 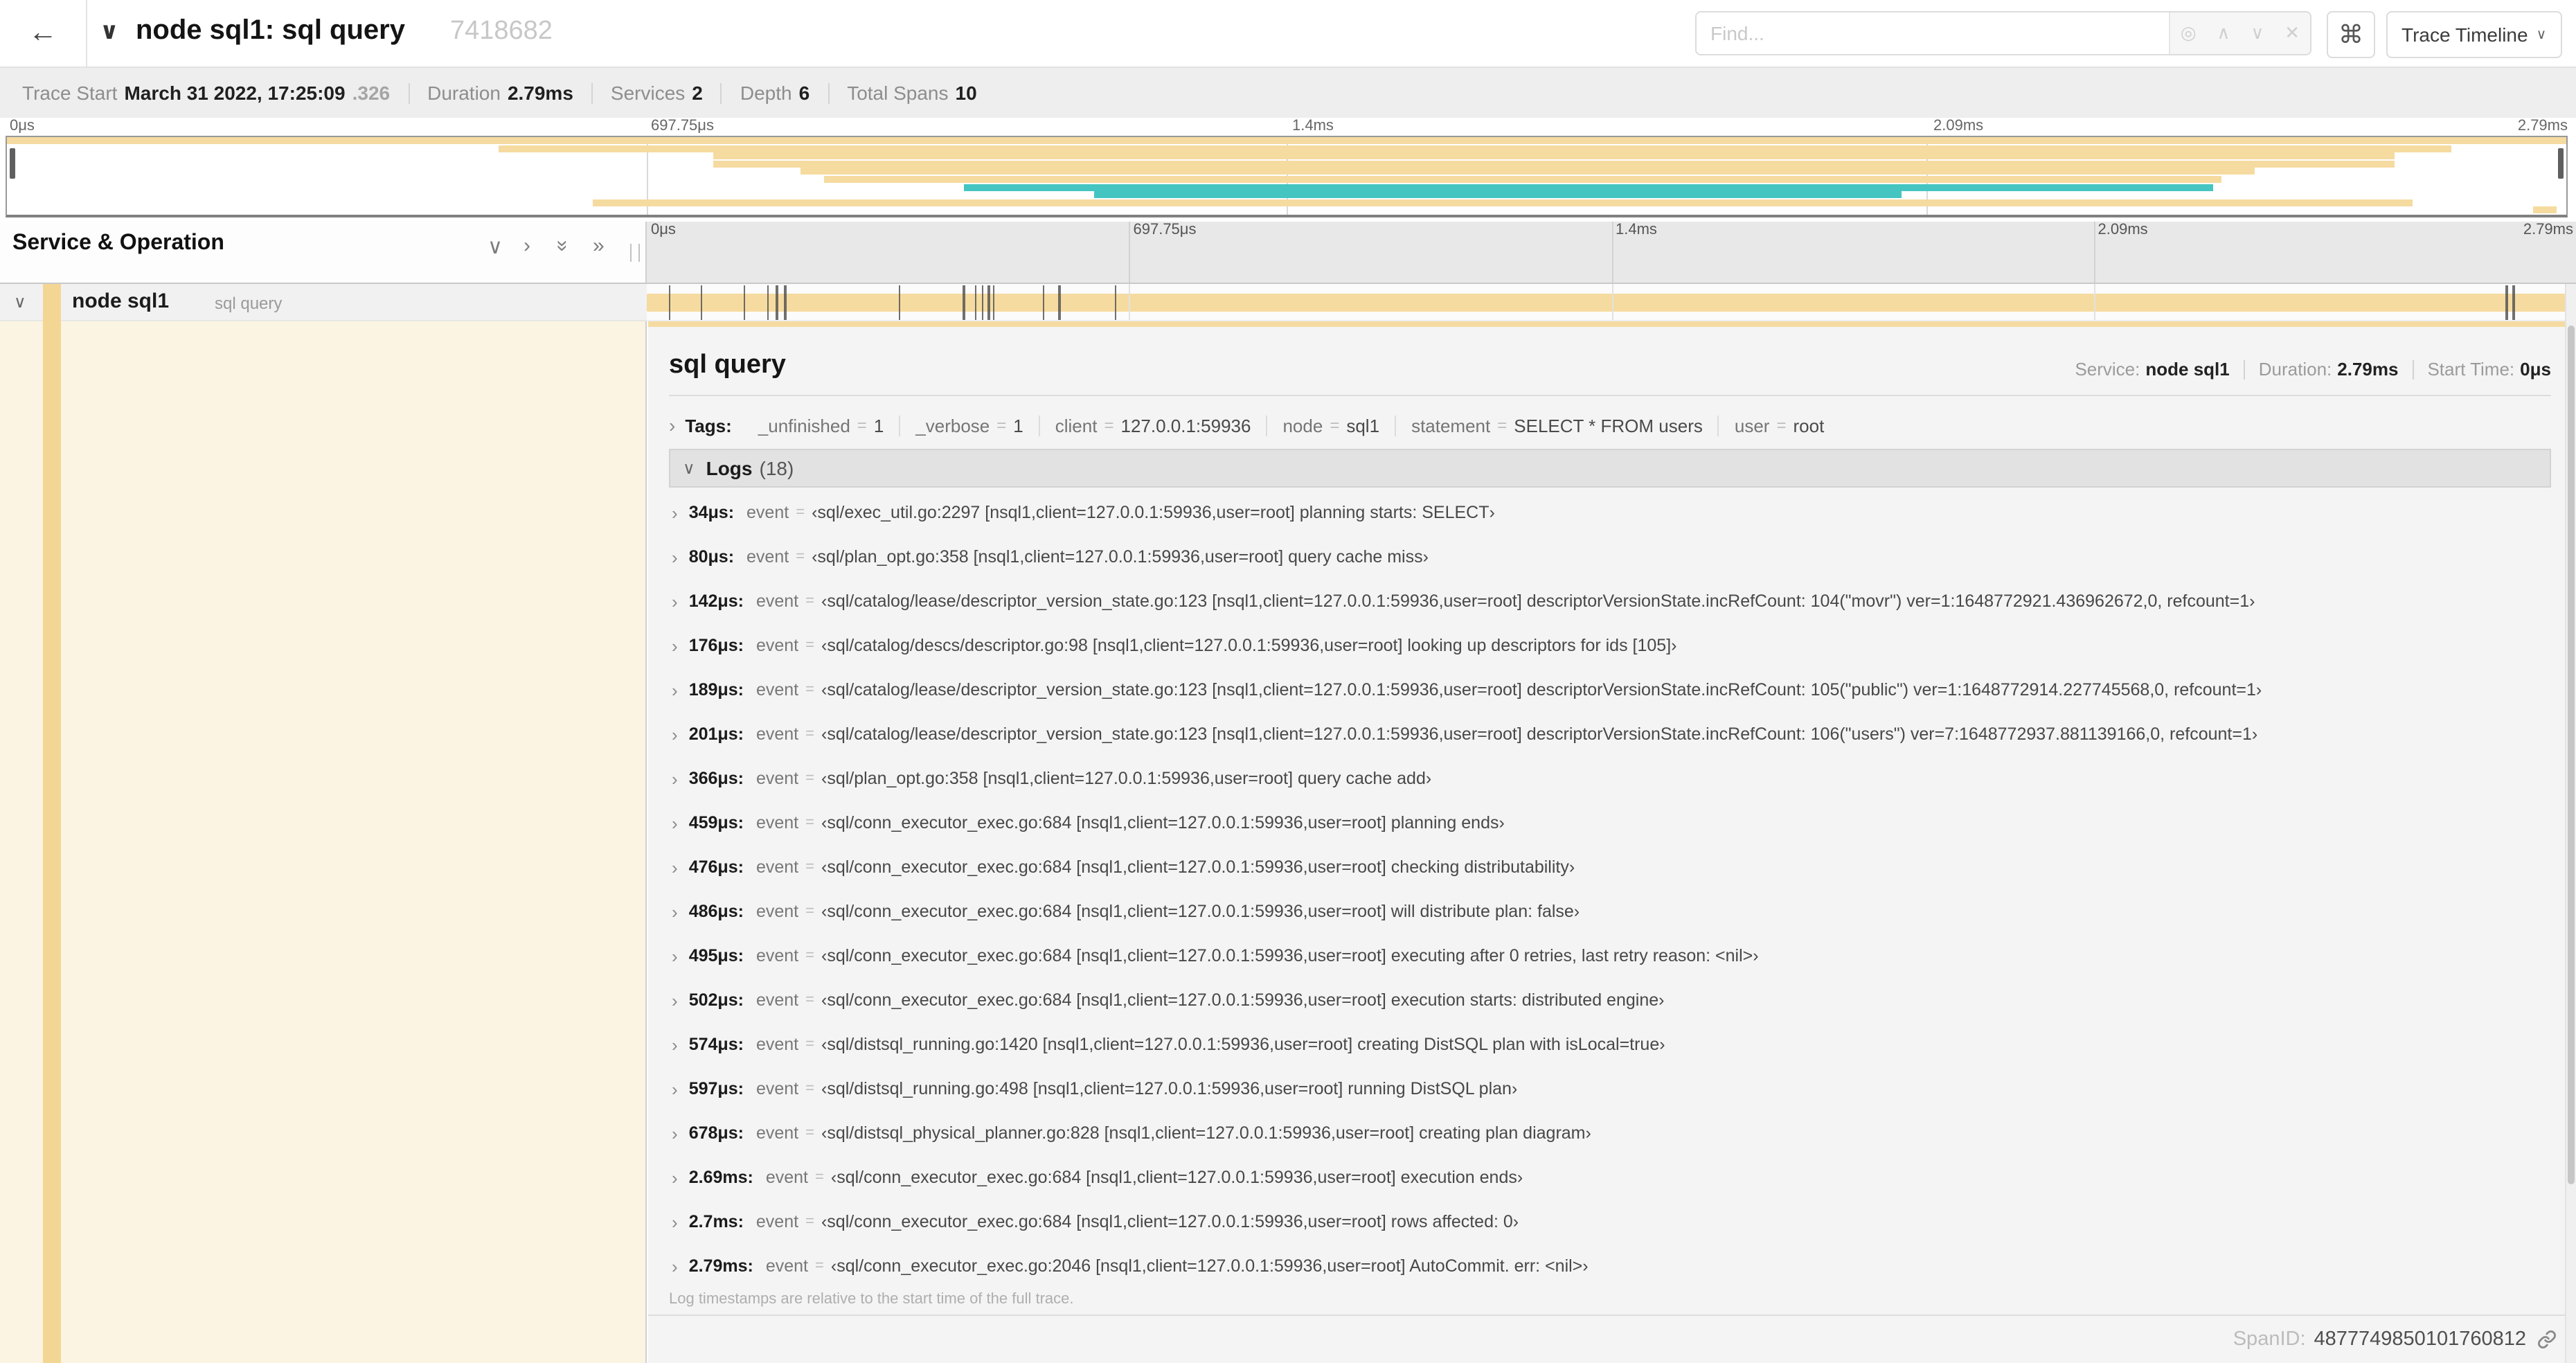 What do you see at coordinates (52, 842) in the screenshot?
I see `service-color-stripe` at bounding box center [52, 842].